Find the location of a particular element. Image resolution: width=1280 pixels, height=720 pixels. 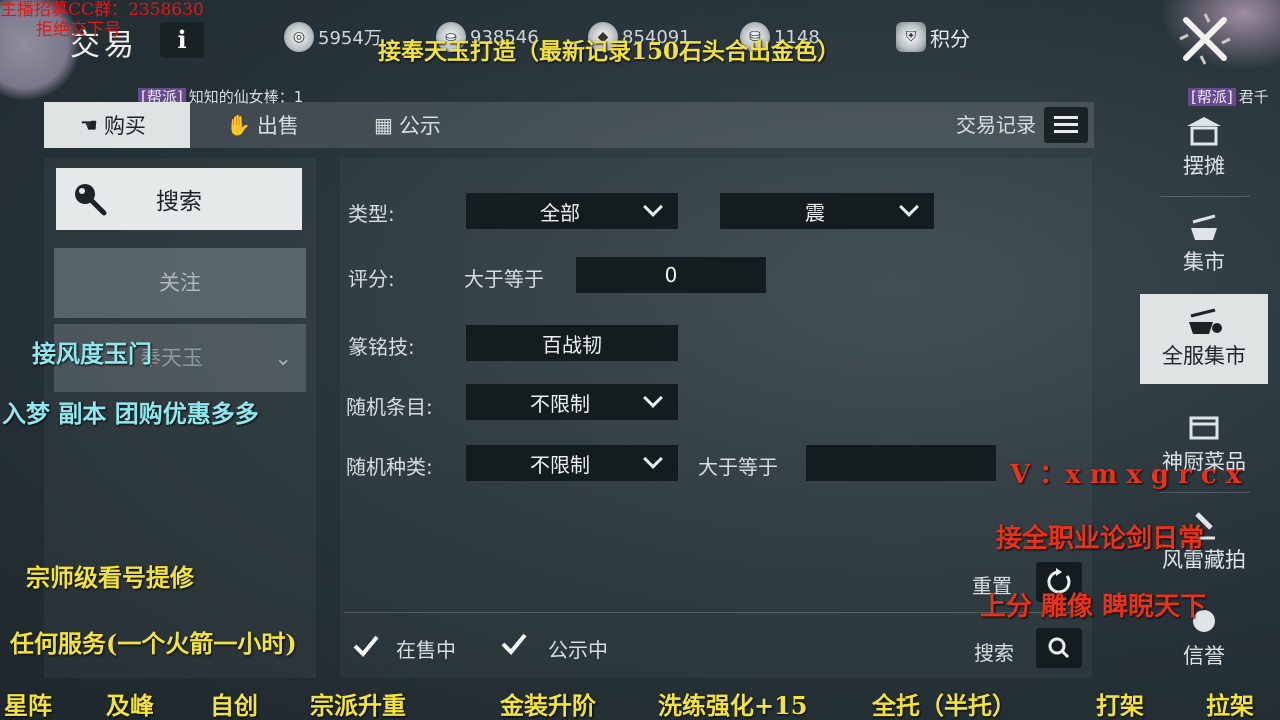

bottom-item: 打架 is located at coordinates (1120, 705).